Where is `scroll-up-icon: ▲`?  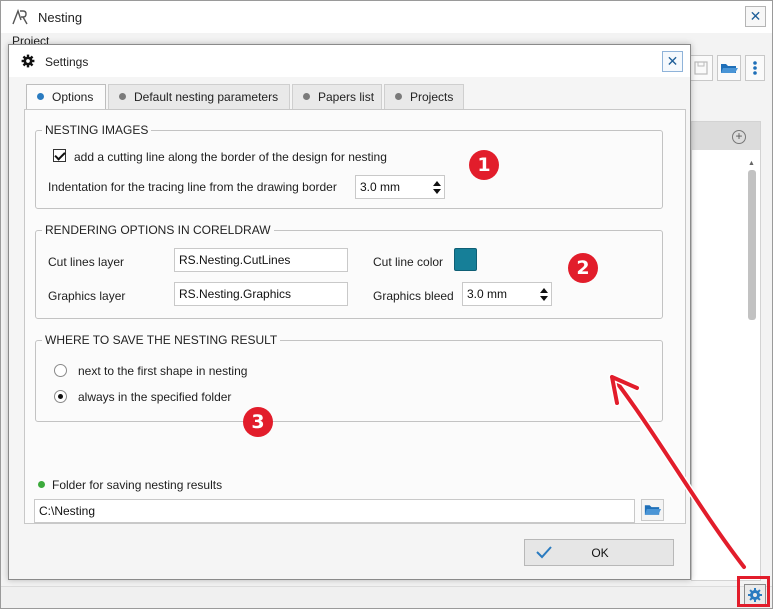
scroll-up-icon: ▲ is located at coordinates (751, 163).